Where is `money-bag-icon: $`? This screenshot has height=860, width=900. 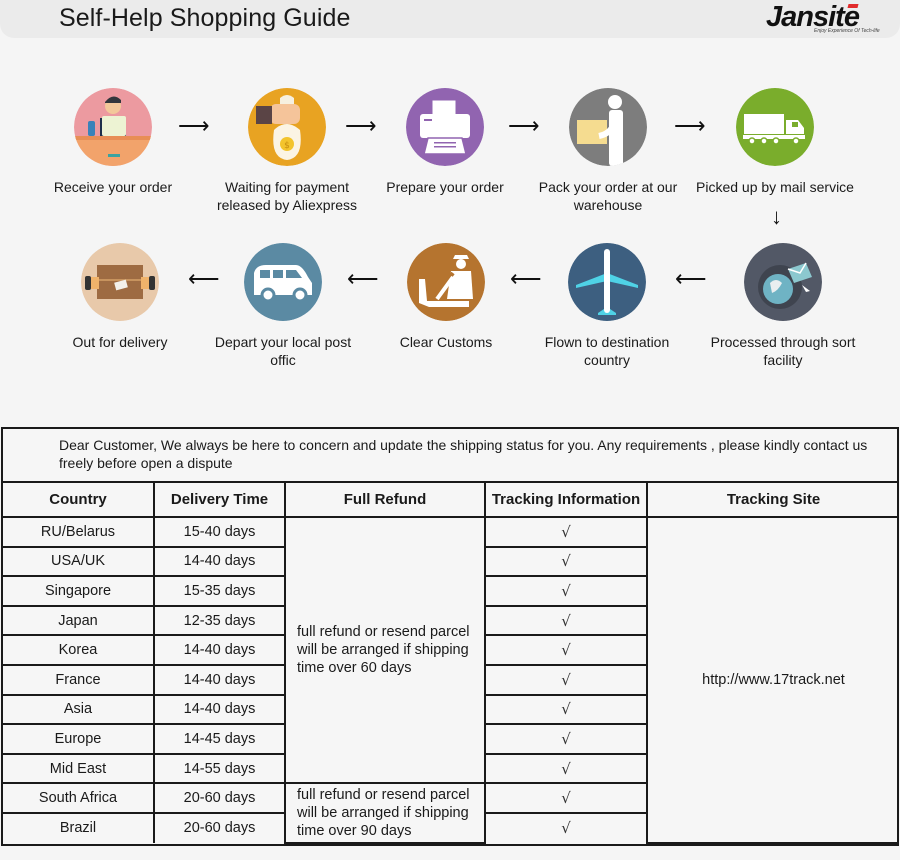
money-bag-icon: $ is located at coordinates (287, 127).